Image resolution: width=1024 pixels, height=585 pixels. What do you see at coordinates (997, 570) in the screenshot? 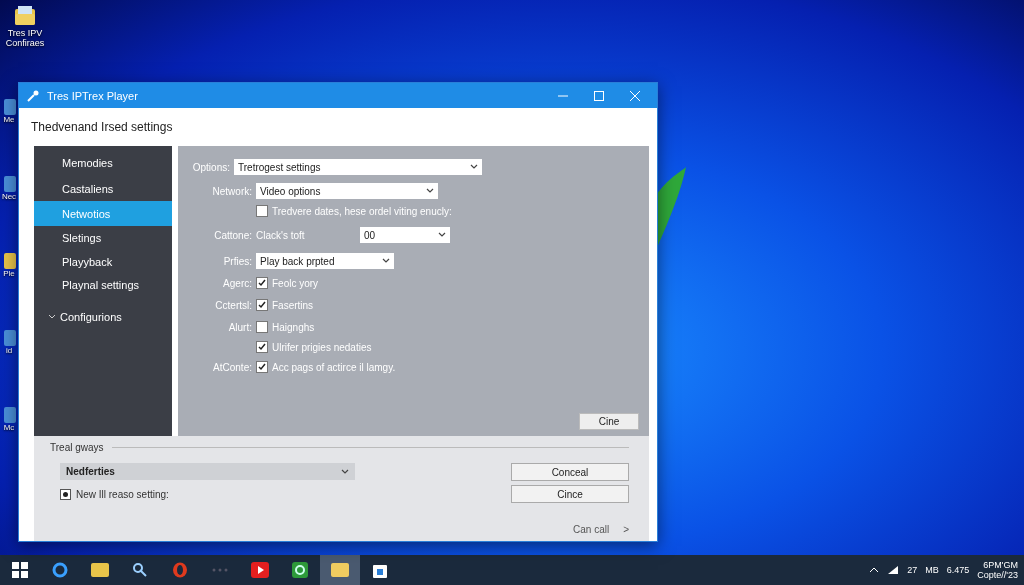
I see `clock: 6PM'GM Copte//'23` at bounding box center [997, 570].